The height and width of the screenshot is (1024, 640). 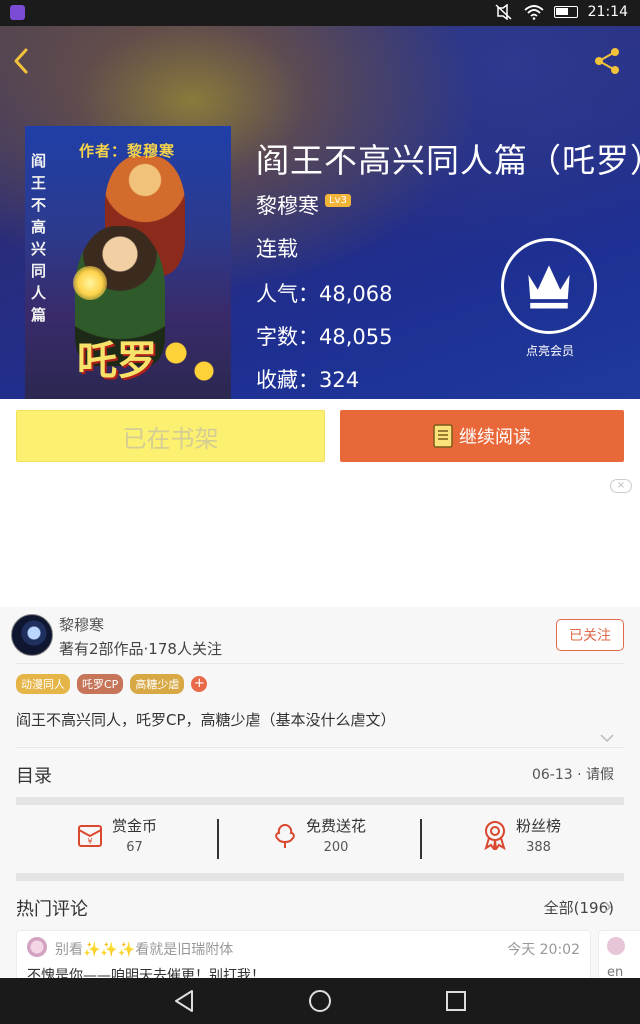 What do you see at coordinates (565, 12) in the screenshot?
I see `battery-icon` at bounding box center [565, 12].